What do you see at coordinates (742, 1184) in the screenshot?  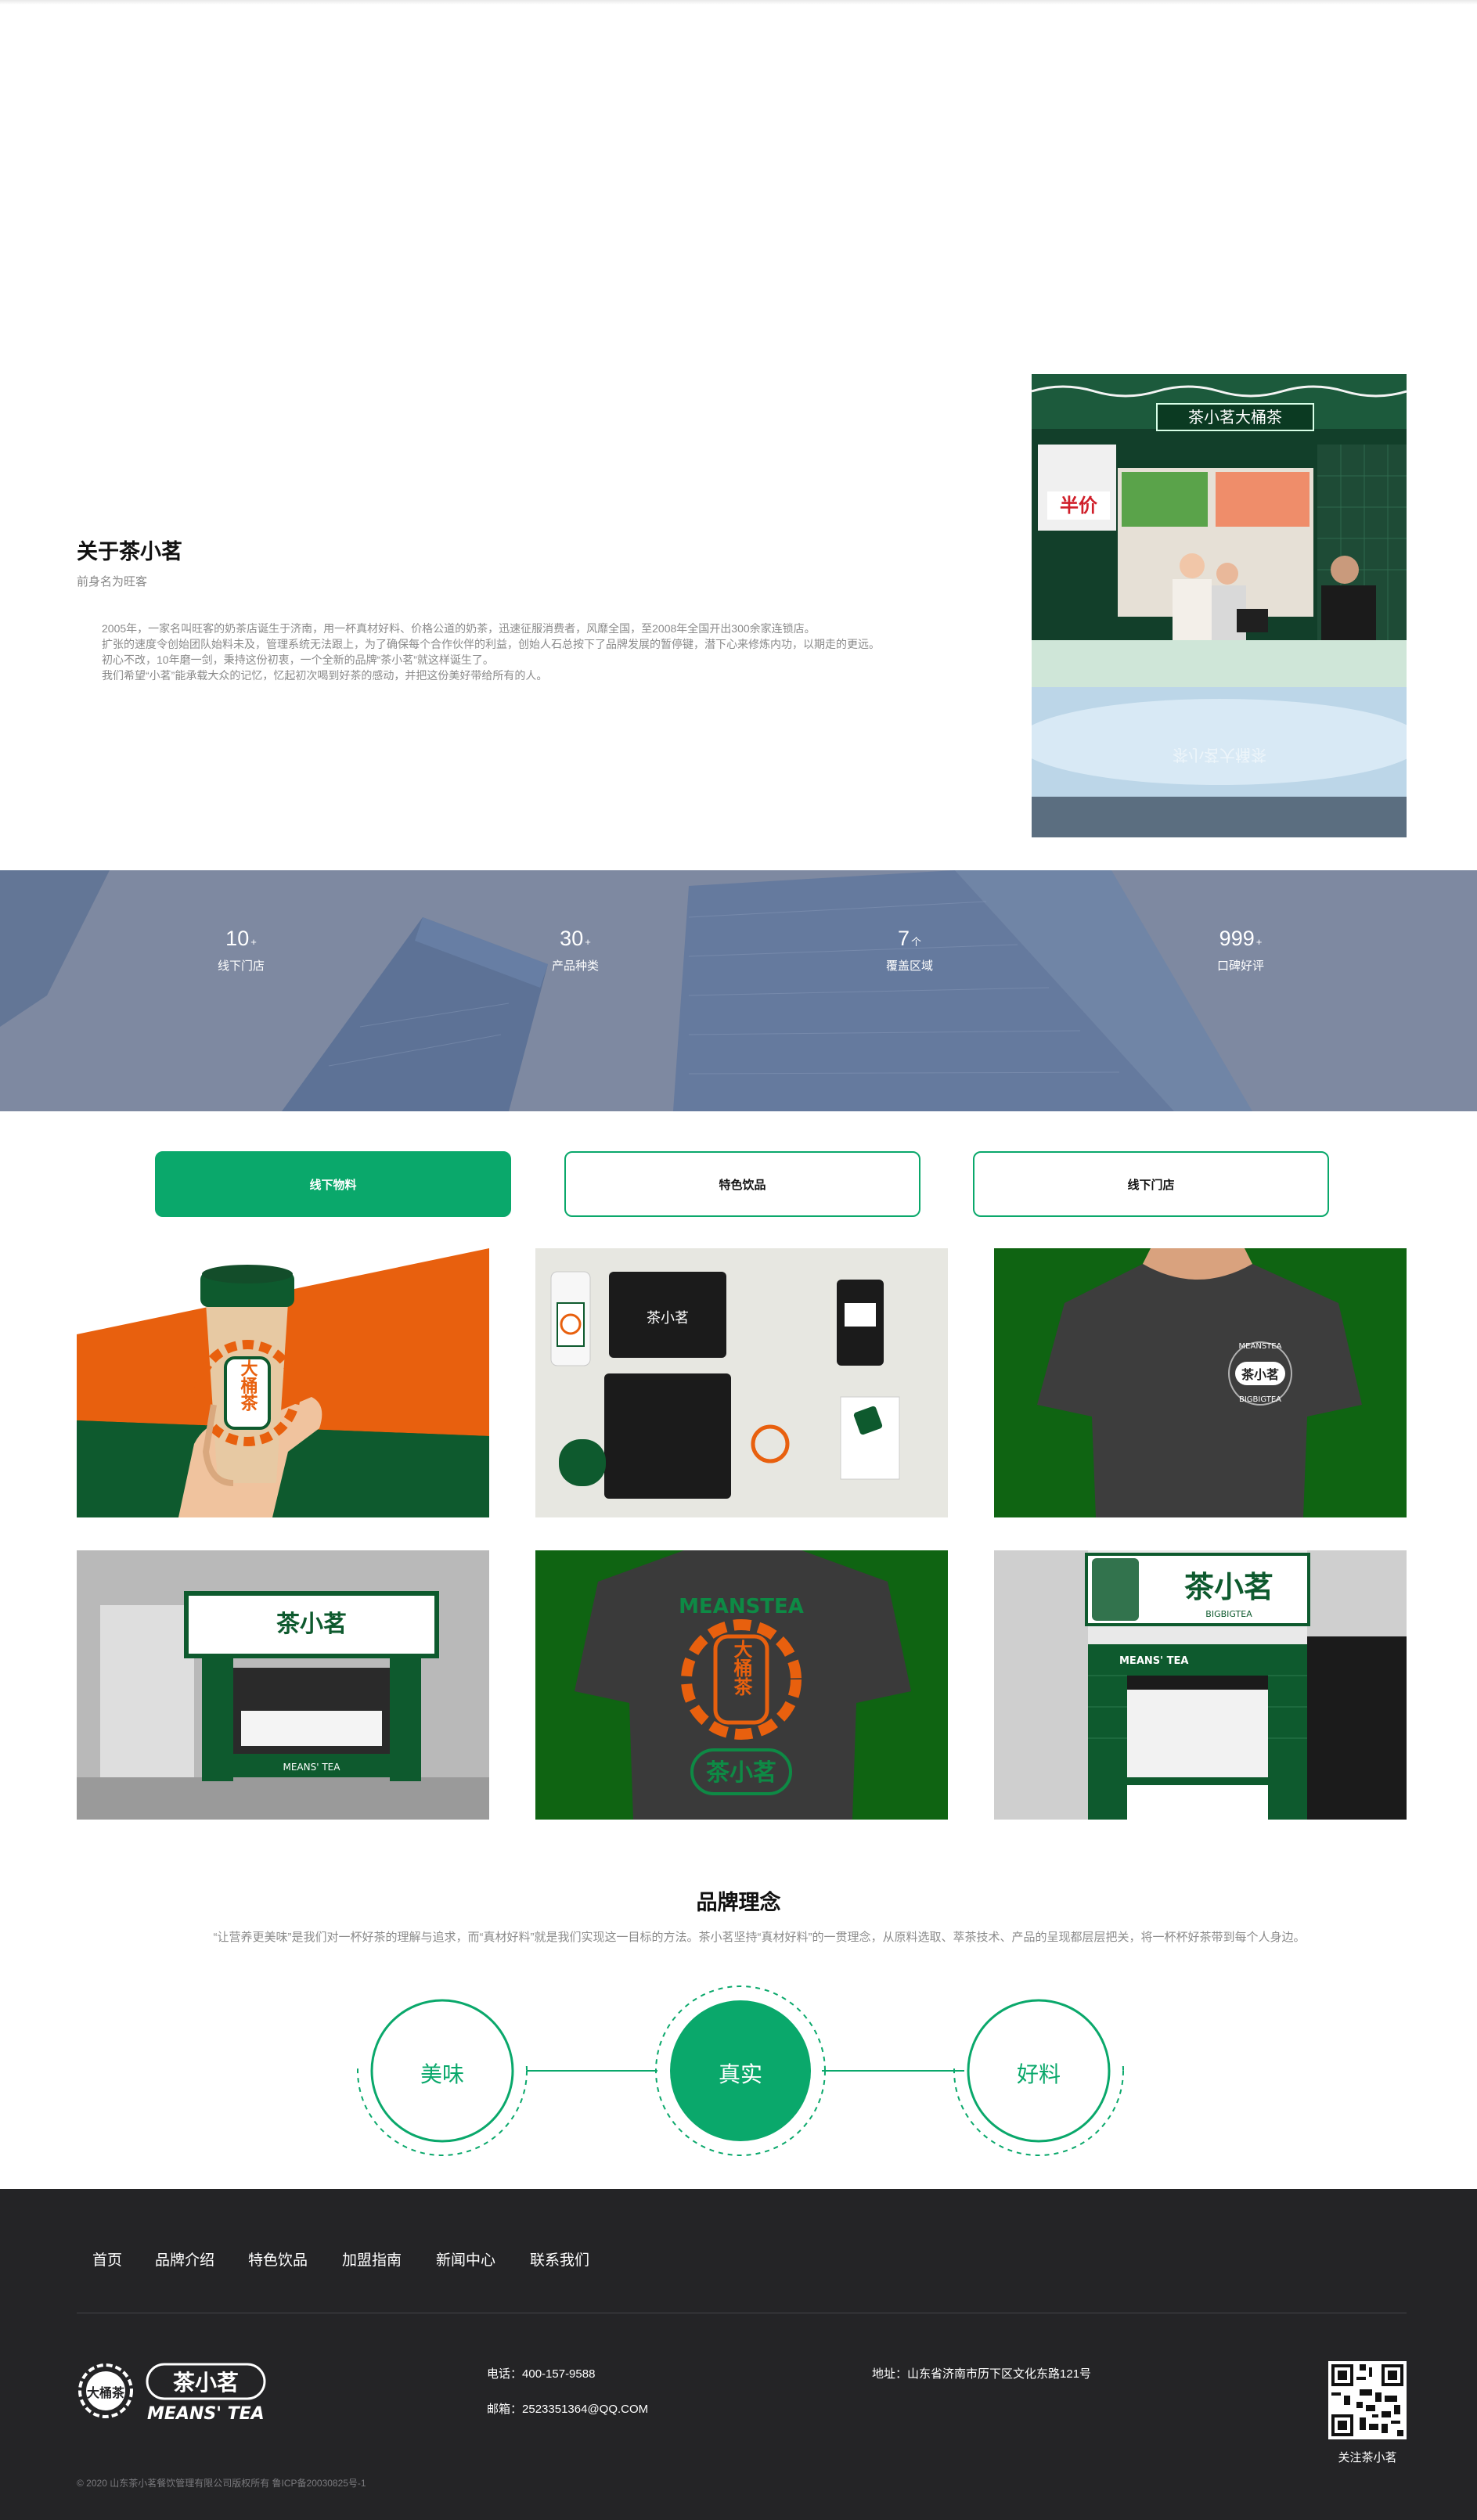 I see `tab-featured-drinks: 特色饮品` at bounding box center [742, 1184].